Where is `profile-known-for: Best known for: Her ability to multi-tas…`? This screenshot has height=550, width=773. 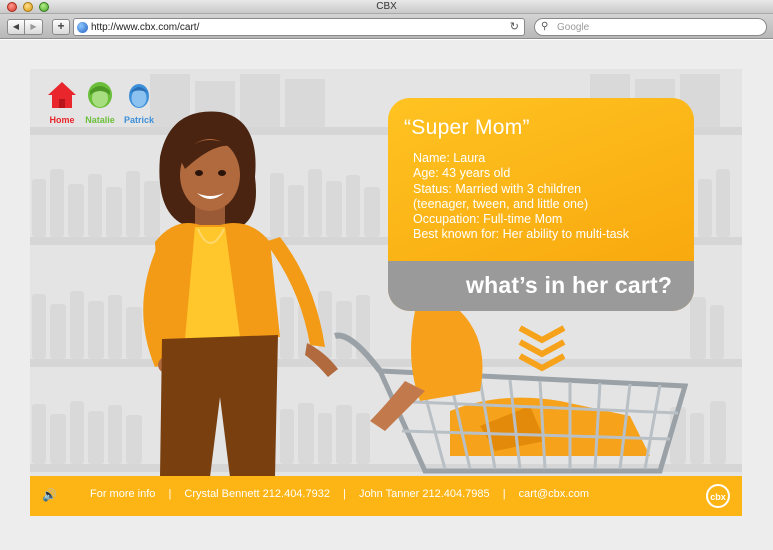 profile-known-for: Best known for: Her ability to multi-tas… is located at coordinates (521, 234).